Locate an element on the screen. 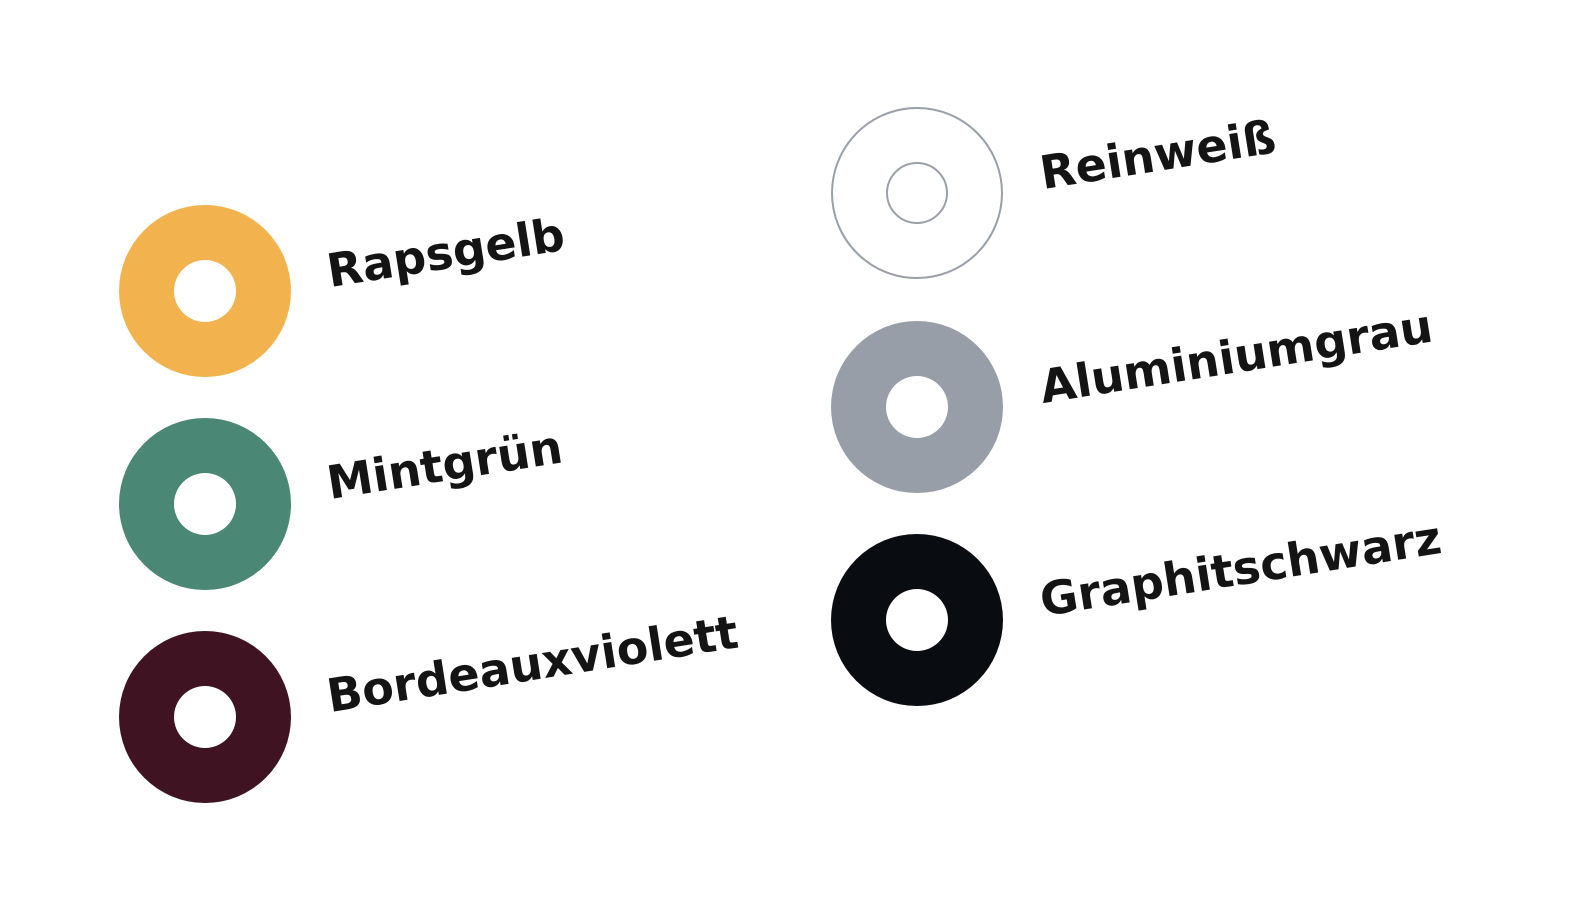 The height and width of the screenshot is (912, 1570). color-label-mintgruen: Mintgrün is located at coordinates (445, 464).